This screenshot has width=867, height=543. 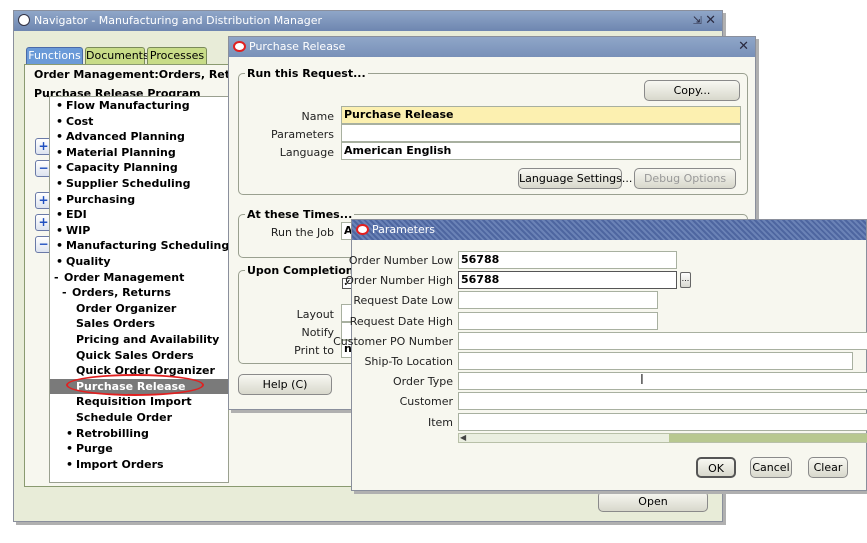 What do you see at coordinates (139, 152) in the screenshot?
I see `tree-item: • Material Planning` at bounding box center [139, 152].